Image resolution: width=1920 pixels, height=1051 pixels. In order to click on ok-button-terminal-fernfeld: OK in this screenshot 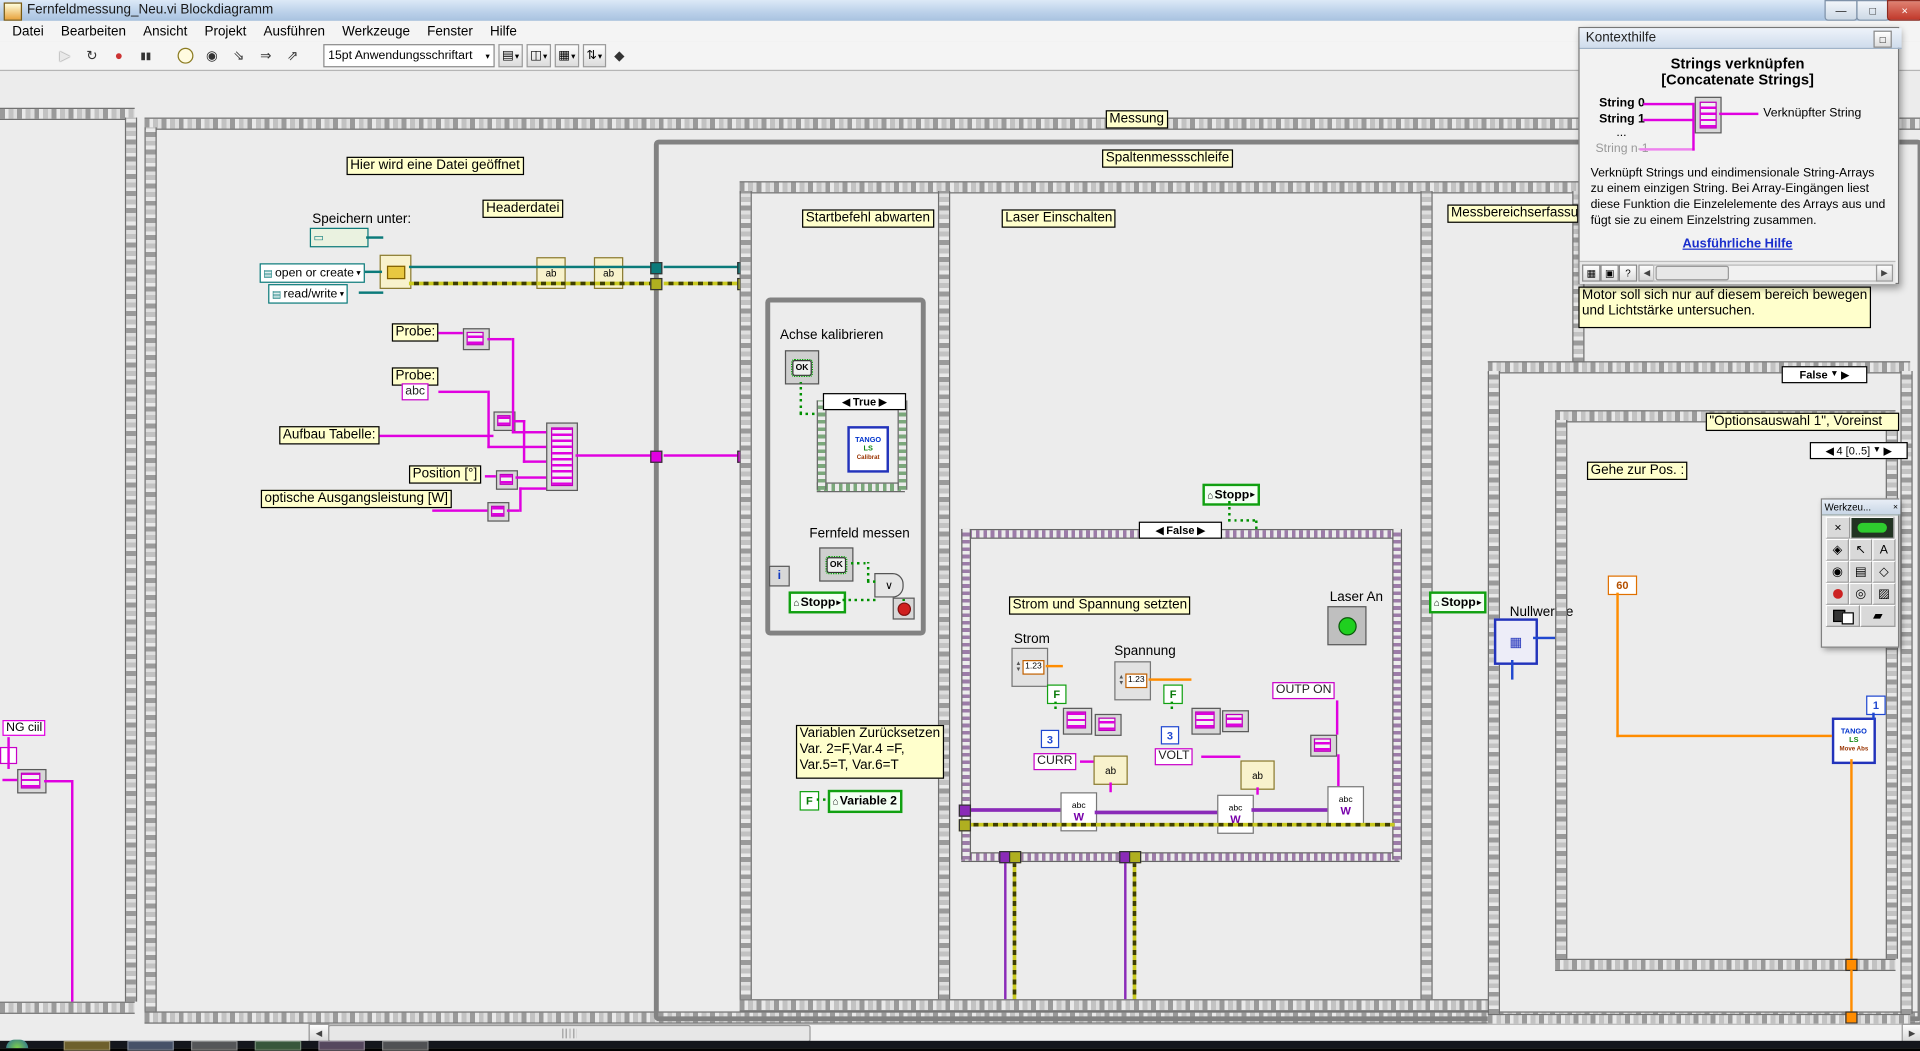, I will do `click(836, 564)`.